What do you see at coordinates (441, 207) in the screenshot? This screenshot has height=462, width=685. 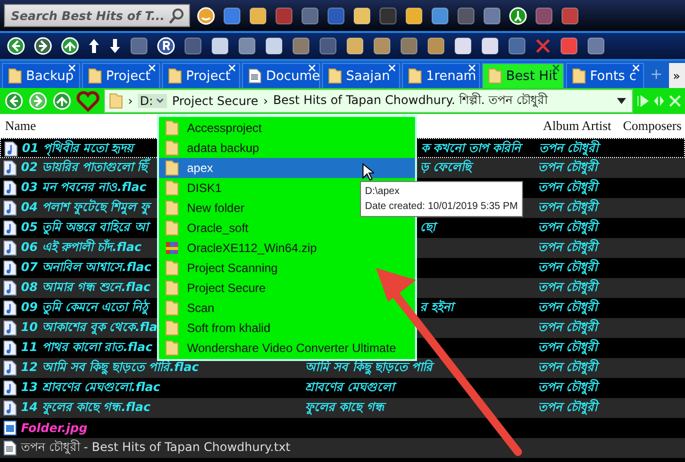 I see `tooltip-date: Date created: 10/01/2019 5:35 PM` at bounding box center [441, 207].